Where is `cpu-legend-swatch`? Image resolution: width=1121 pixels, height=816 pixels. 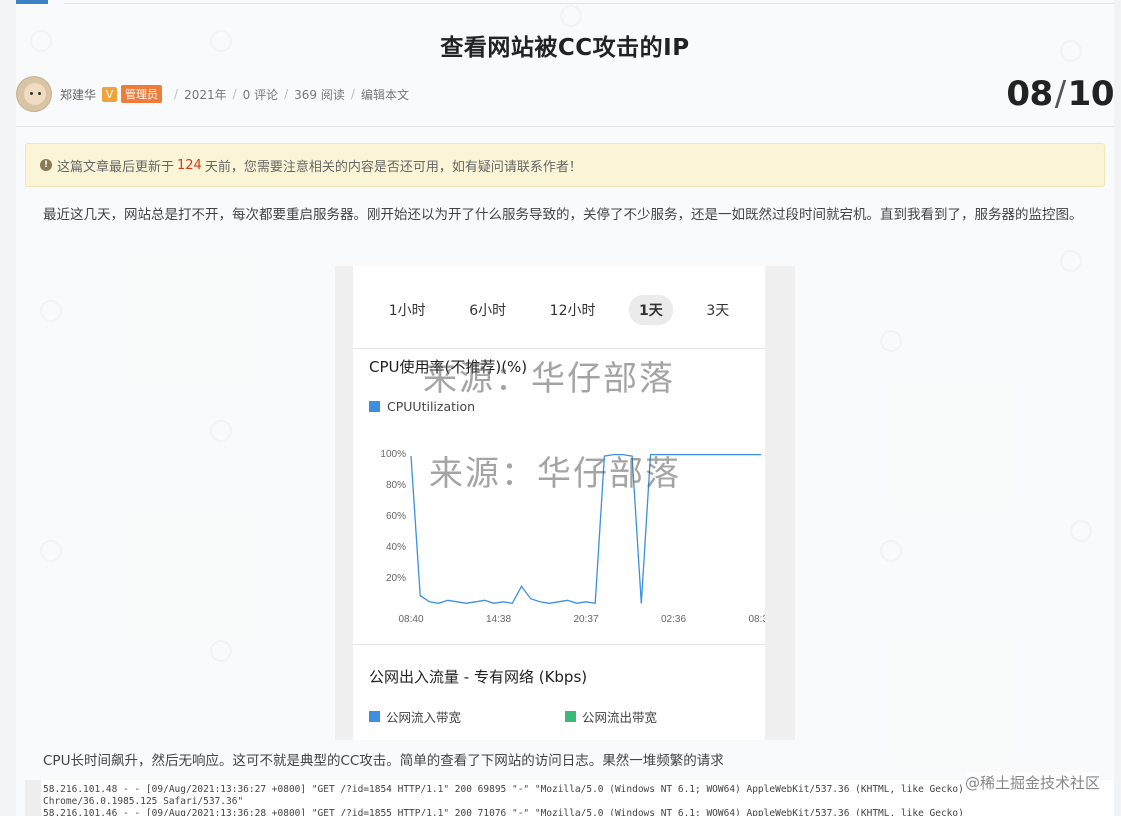 cpu-legend-swatch is located at coordinates (374, 406).